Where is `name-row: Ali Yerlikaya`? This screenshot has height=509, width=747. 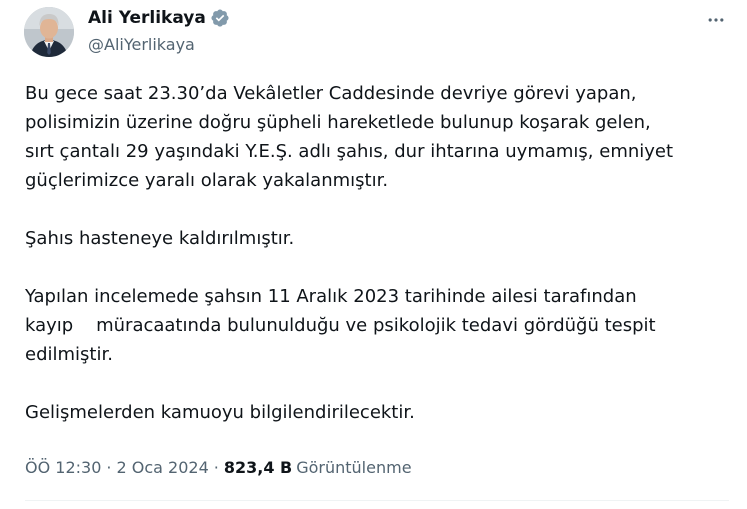 name-row: Ali Yerlikaya is located at coordinates (159, 18).